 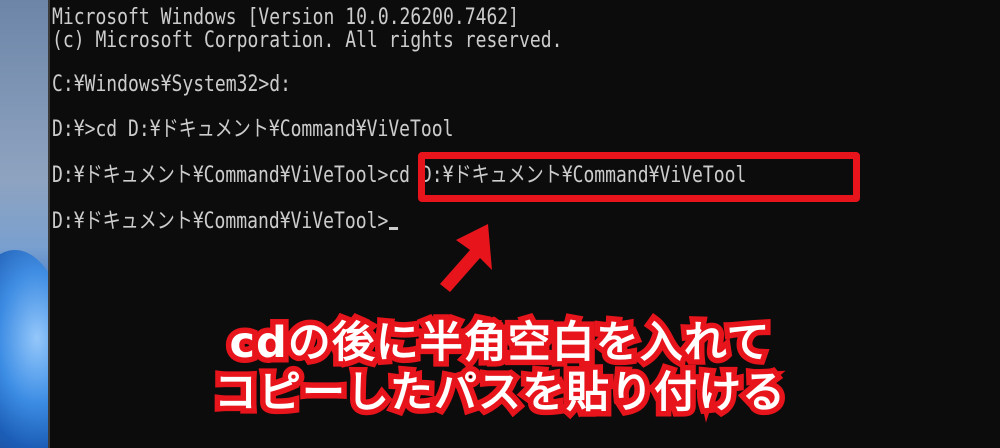 What do you see at coordinates (500, 393) in the screenshot?
I see `caption-line-2: コピーしたパスを貼り付ける` at bounding box center [500, 393].